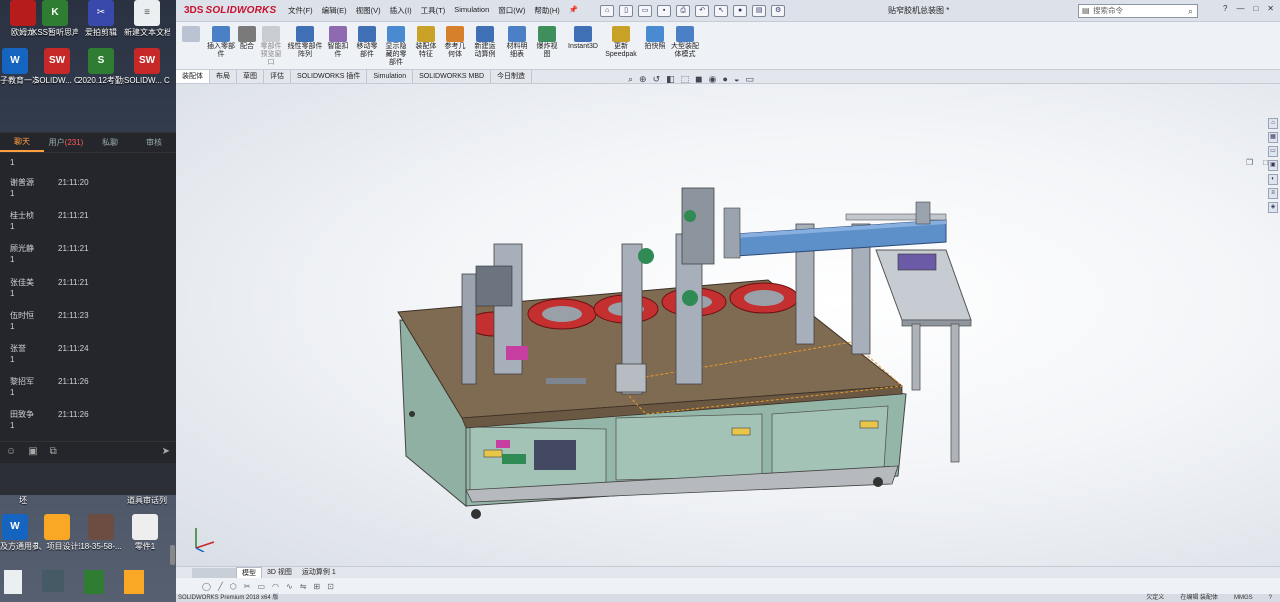 Image resolution: width=1280 pixels, height=602 pixels. Describe the element at coordinates (11, 451) in the screenshot. I see `emoji-icon: ☺` at that location.